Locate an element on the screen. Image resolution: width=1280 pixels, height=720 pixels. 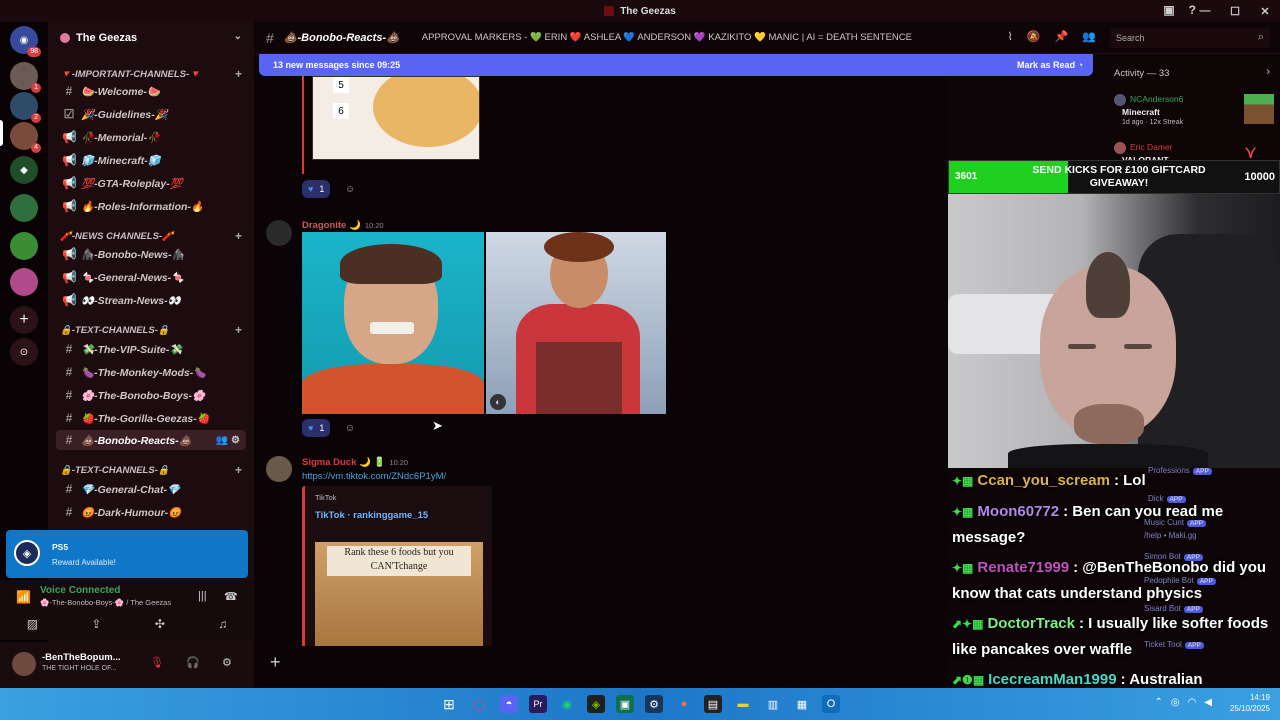
chevron-up-icon: ⌃ is located at coordinates (1158, 702).